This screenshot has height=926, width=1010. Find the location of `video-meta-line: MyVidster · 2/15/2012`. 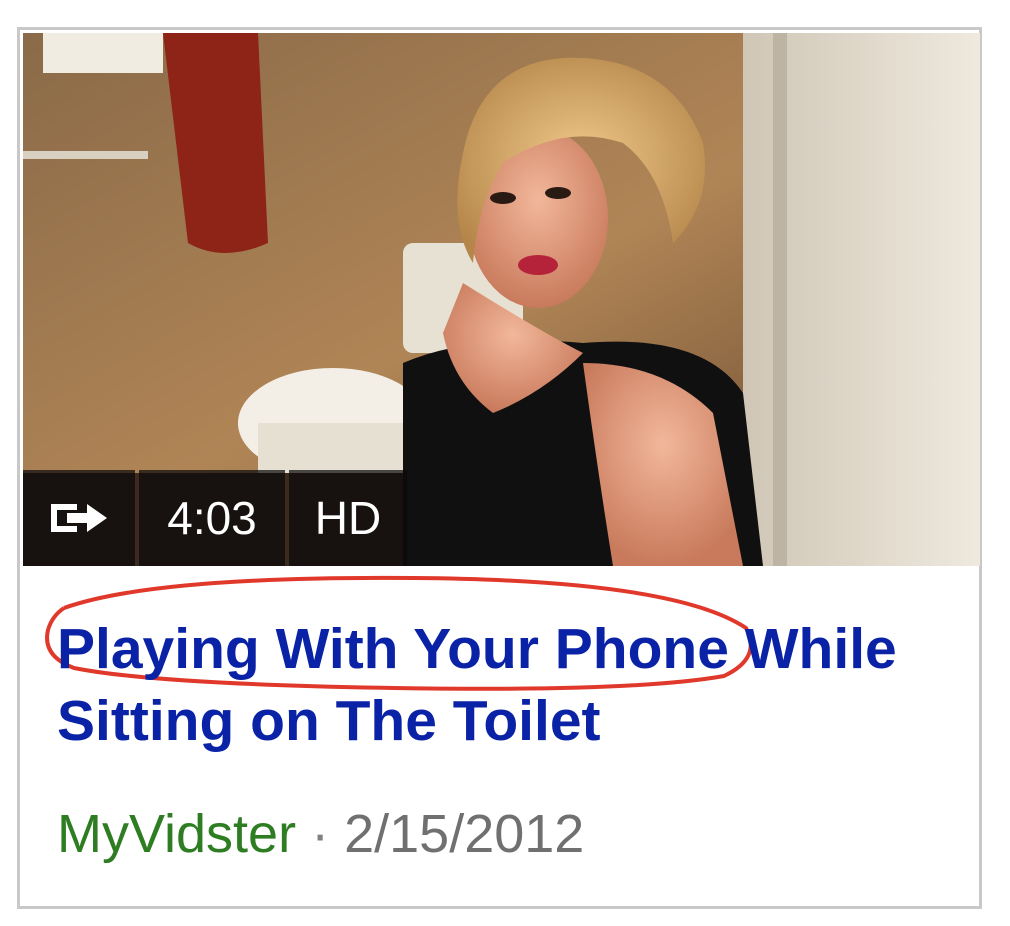

video-meta-line: MyVidster · 2/15/2012 is located at coordinates (320, 834).